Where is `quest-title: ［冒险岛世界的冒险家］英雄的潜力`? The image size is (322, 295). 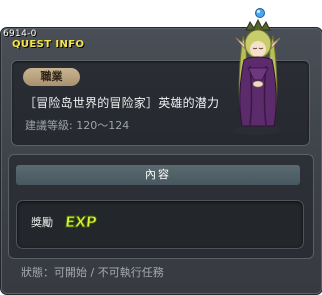 quest-title: ［冒险岛世界的冒险家］英雄的潜力 is located at coordinates (122, 103).